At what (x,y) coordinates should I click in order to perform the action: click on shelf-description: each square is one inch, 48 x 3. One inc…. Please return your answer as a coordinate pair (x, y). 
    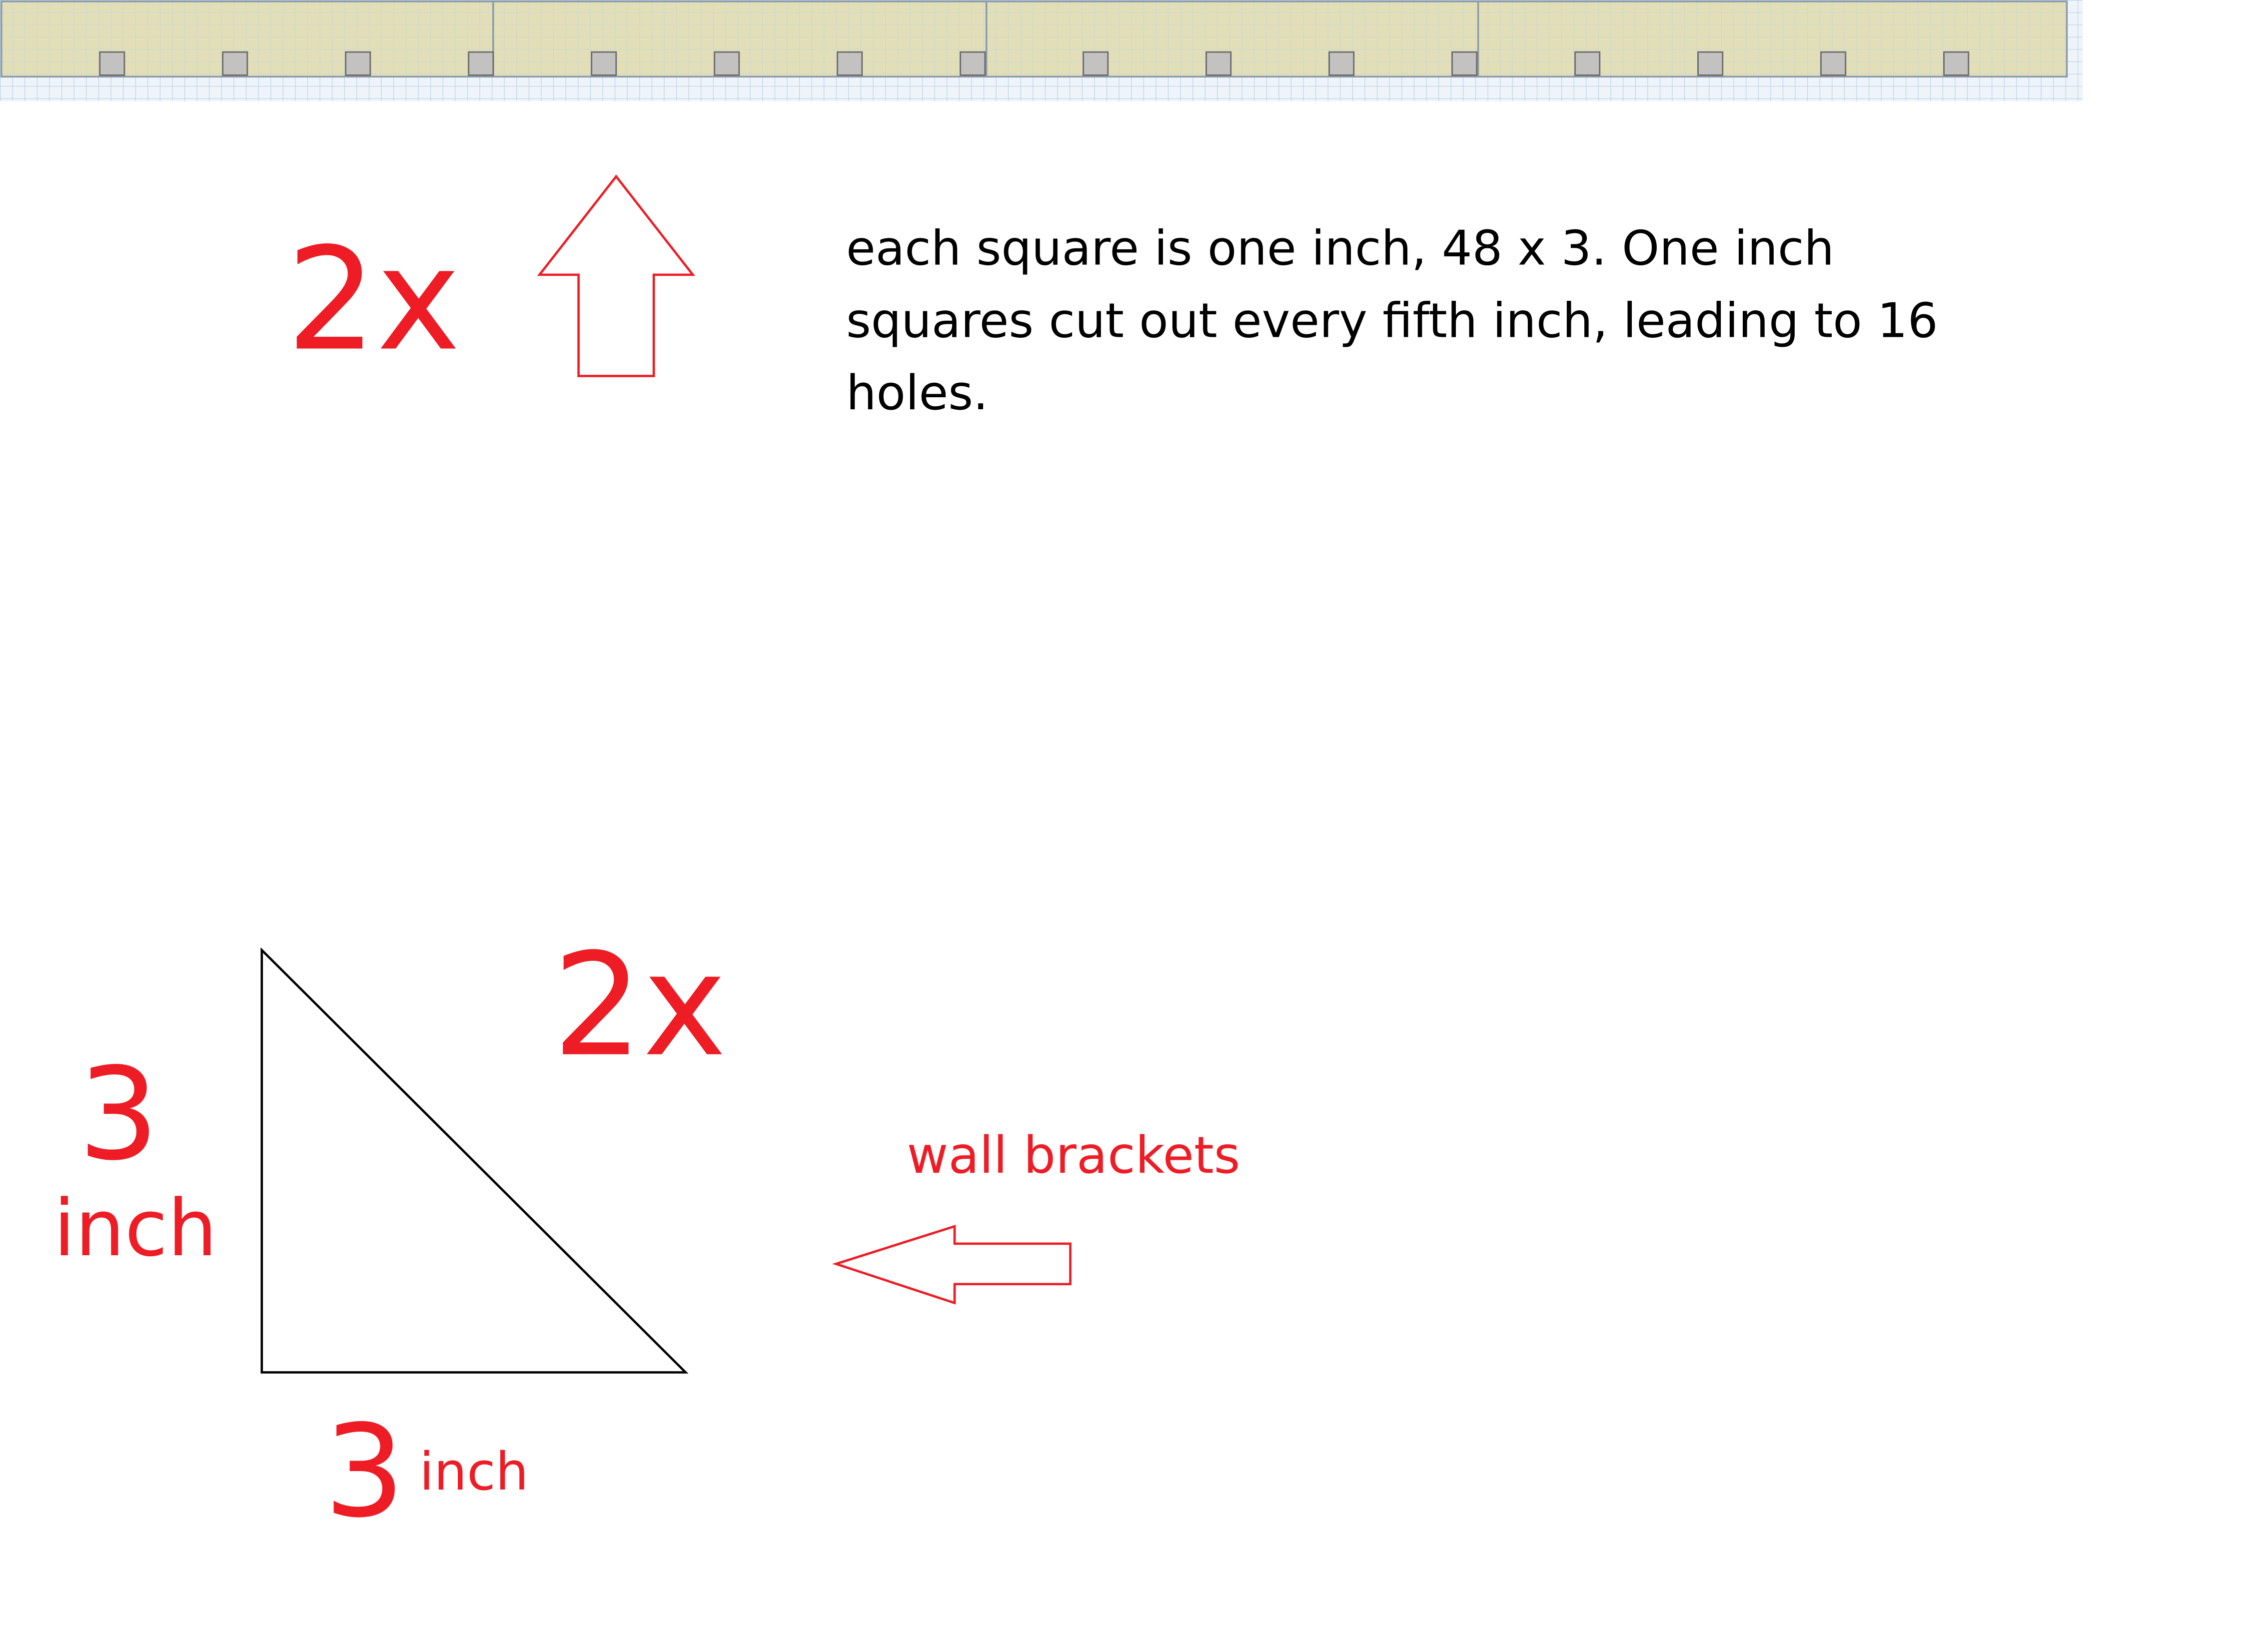
    Looking at the image, I should click on (1392, 320).